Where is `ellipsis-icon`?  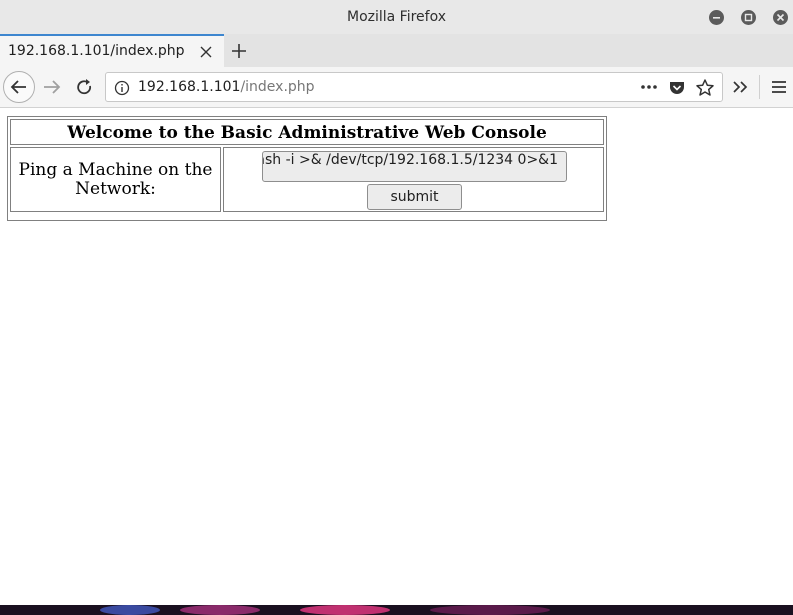 ellipsis-icon is located at coordinates (649, 87).